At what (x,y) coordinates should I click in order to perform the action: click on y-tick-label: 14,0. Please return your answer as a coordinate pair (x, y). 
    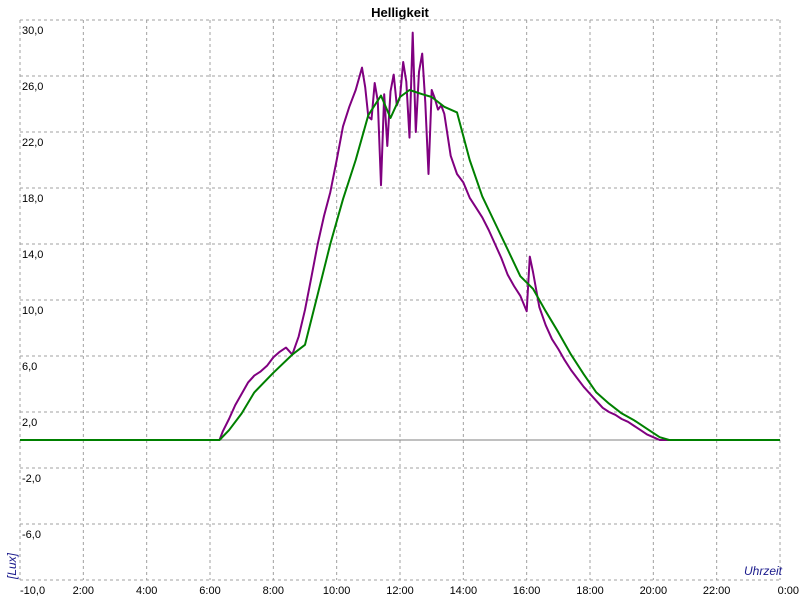
    Looking at the image, I should click on (32, 255).